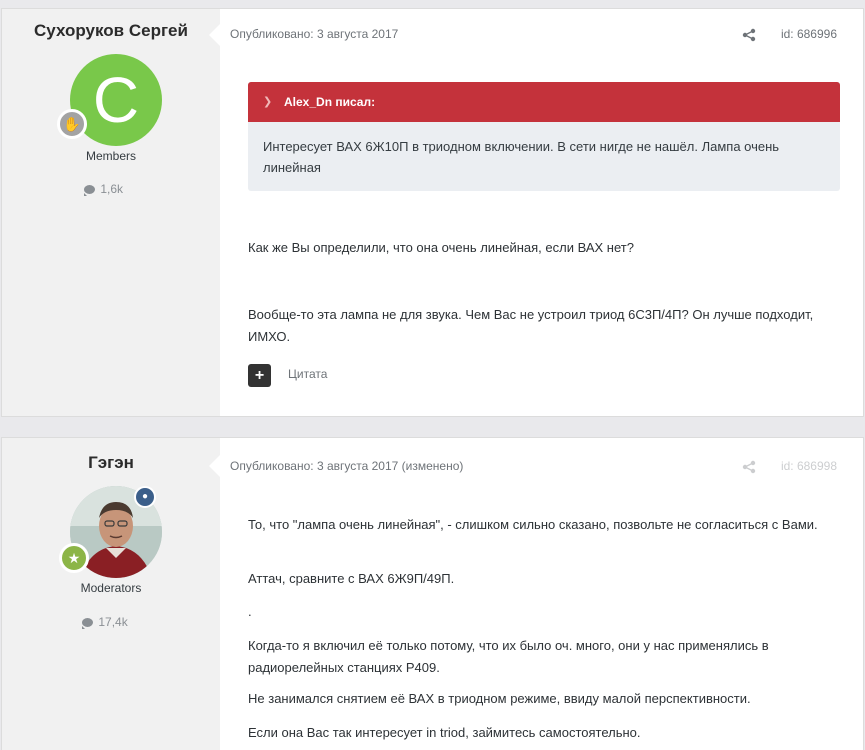  I want to click on chevron-down-icon: ❯, so click(267, 102).